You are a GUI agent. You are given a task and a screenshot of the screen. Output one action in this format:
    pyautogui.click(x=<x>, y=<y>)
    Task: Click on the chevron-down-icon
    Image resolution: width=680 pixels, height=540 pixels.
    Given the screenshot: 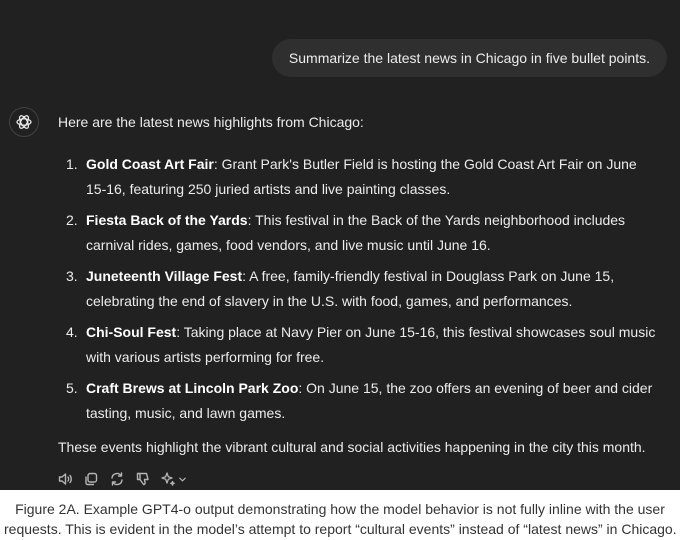 What is the action you would take?
    pyautogui.click(x=182, y=479)
    